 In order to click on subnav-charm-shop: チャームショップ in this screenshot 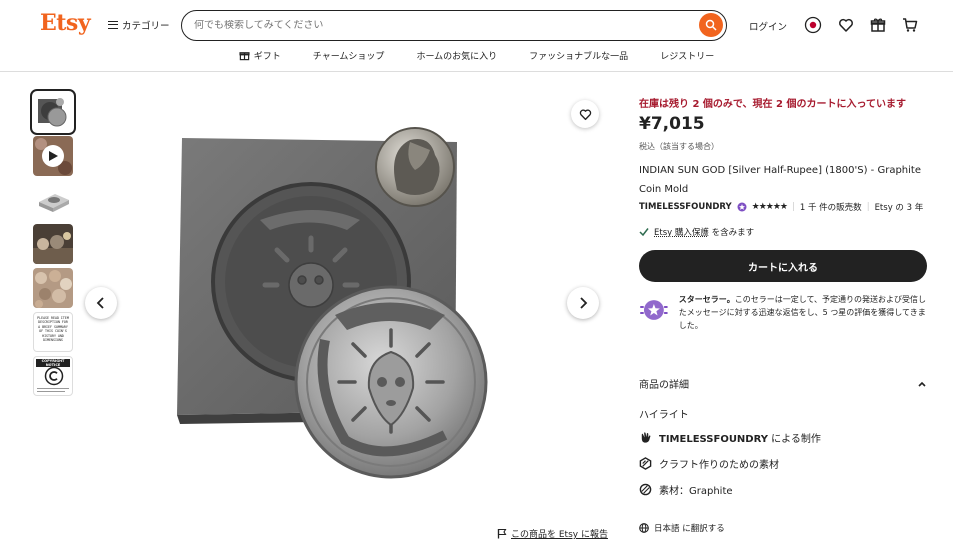, I will do `click(349, 55)`.